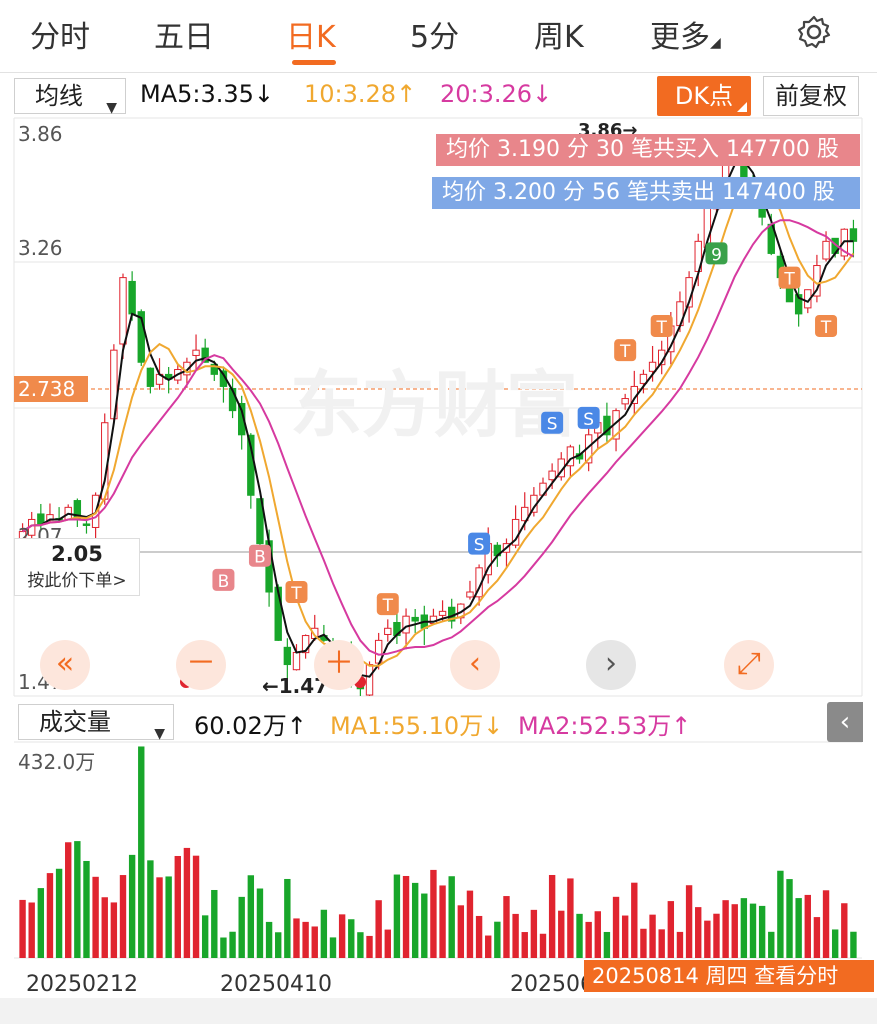 This screenshot has width=877, height=1024. I want to click on zoom-out-button: －, so click(201, 665).